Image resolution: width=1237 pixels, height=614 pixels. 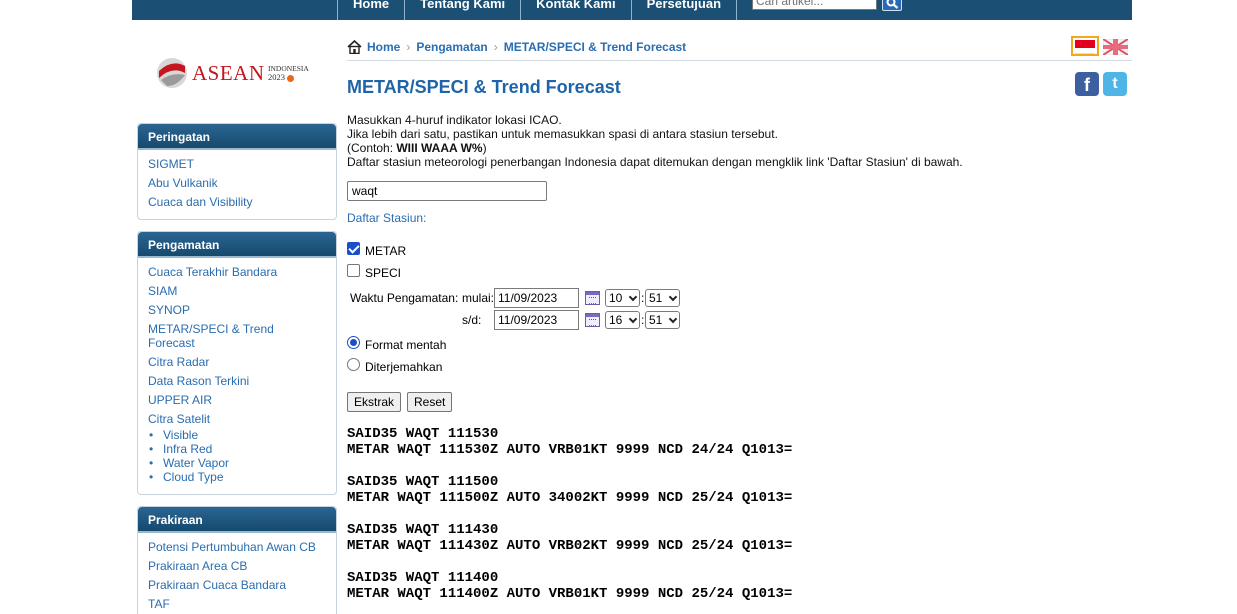 What do you see at coordinates (484, 148) in the screenshot?
I see `example-suffix: )` at bounding box center [484, 148].